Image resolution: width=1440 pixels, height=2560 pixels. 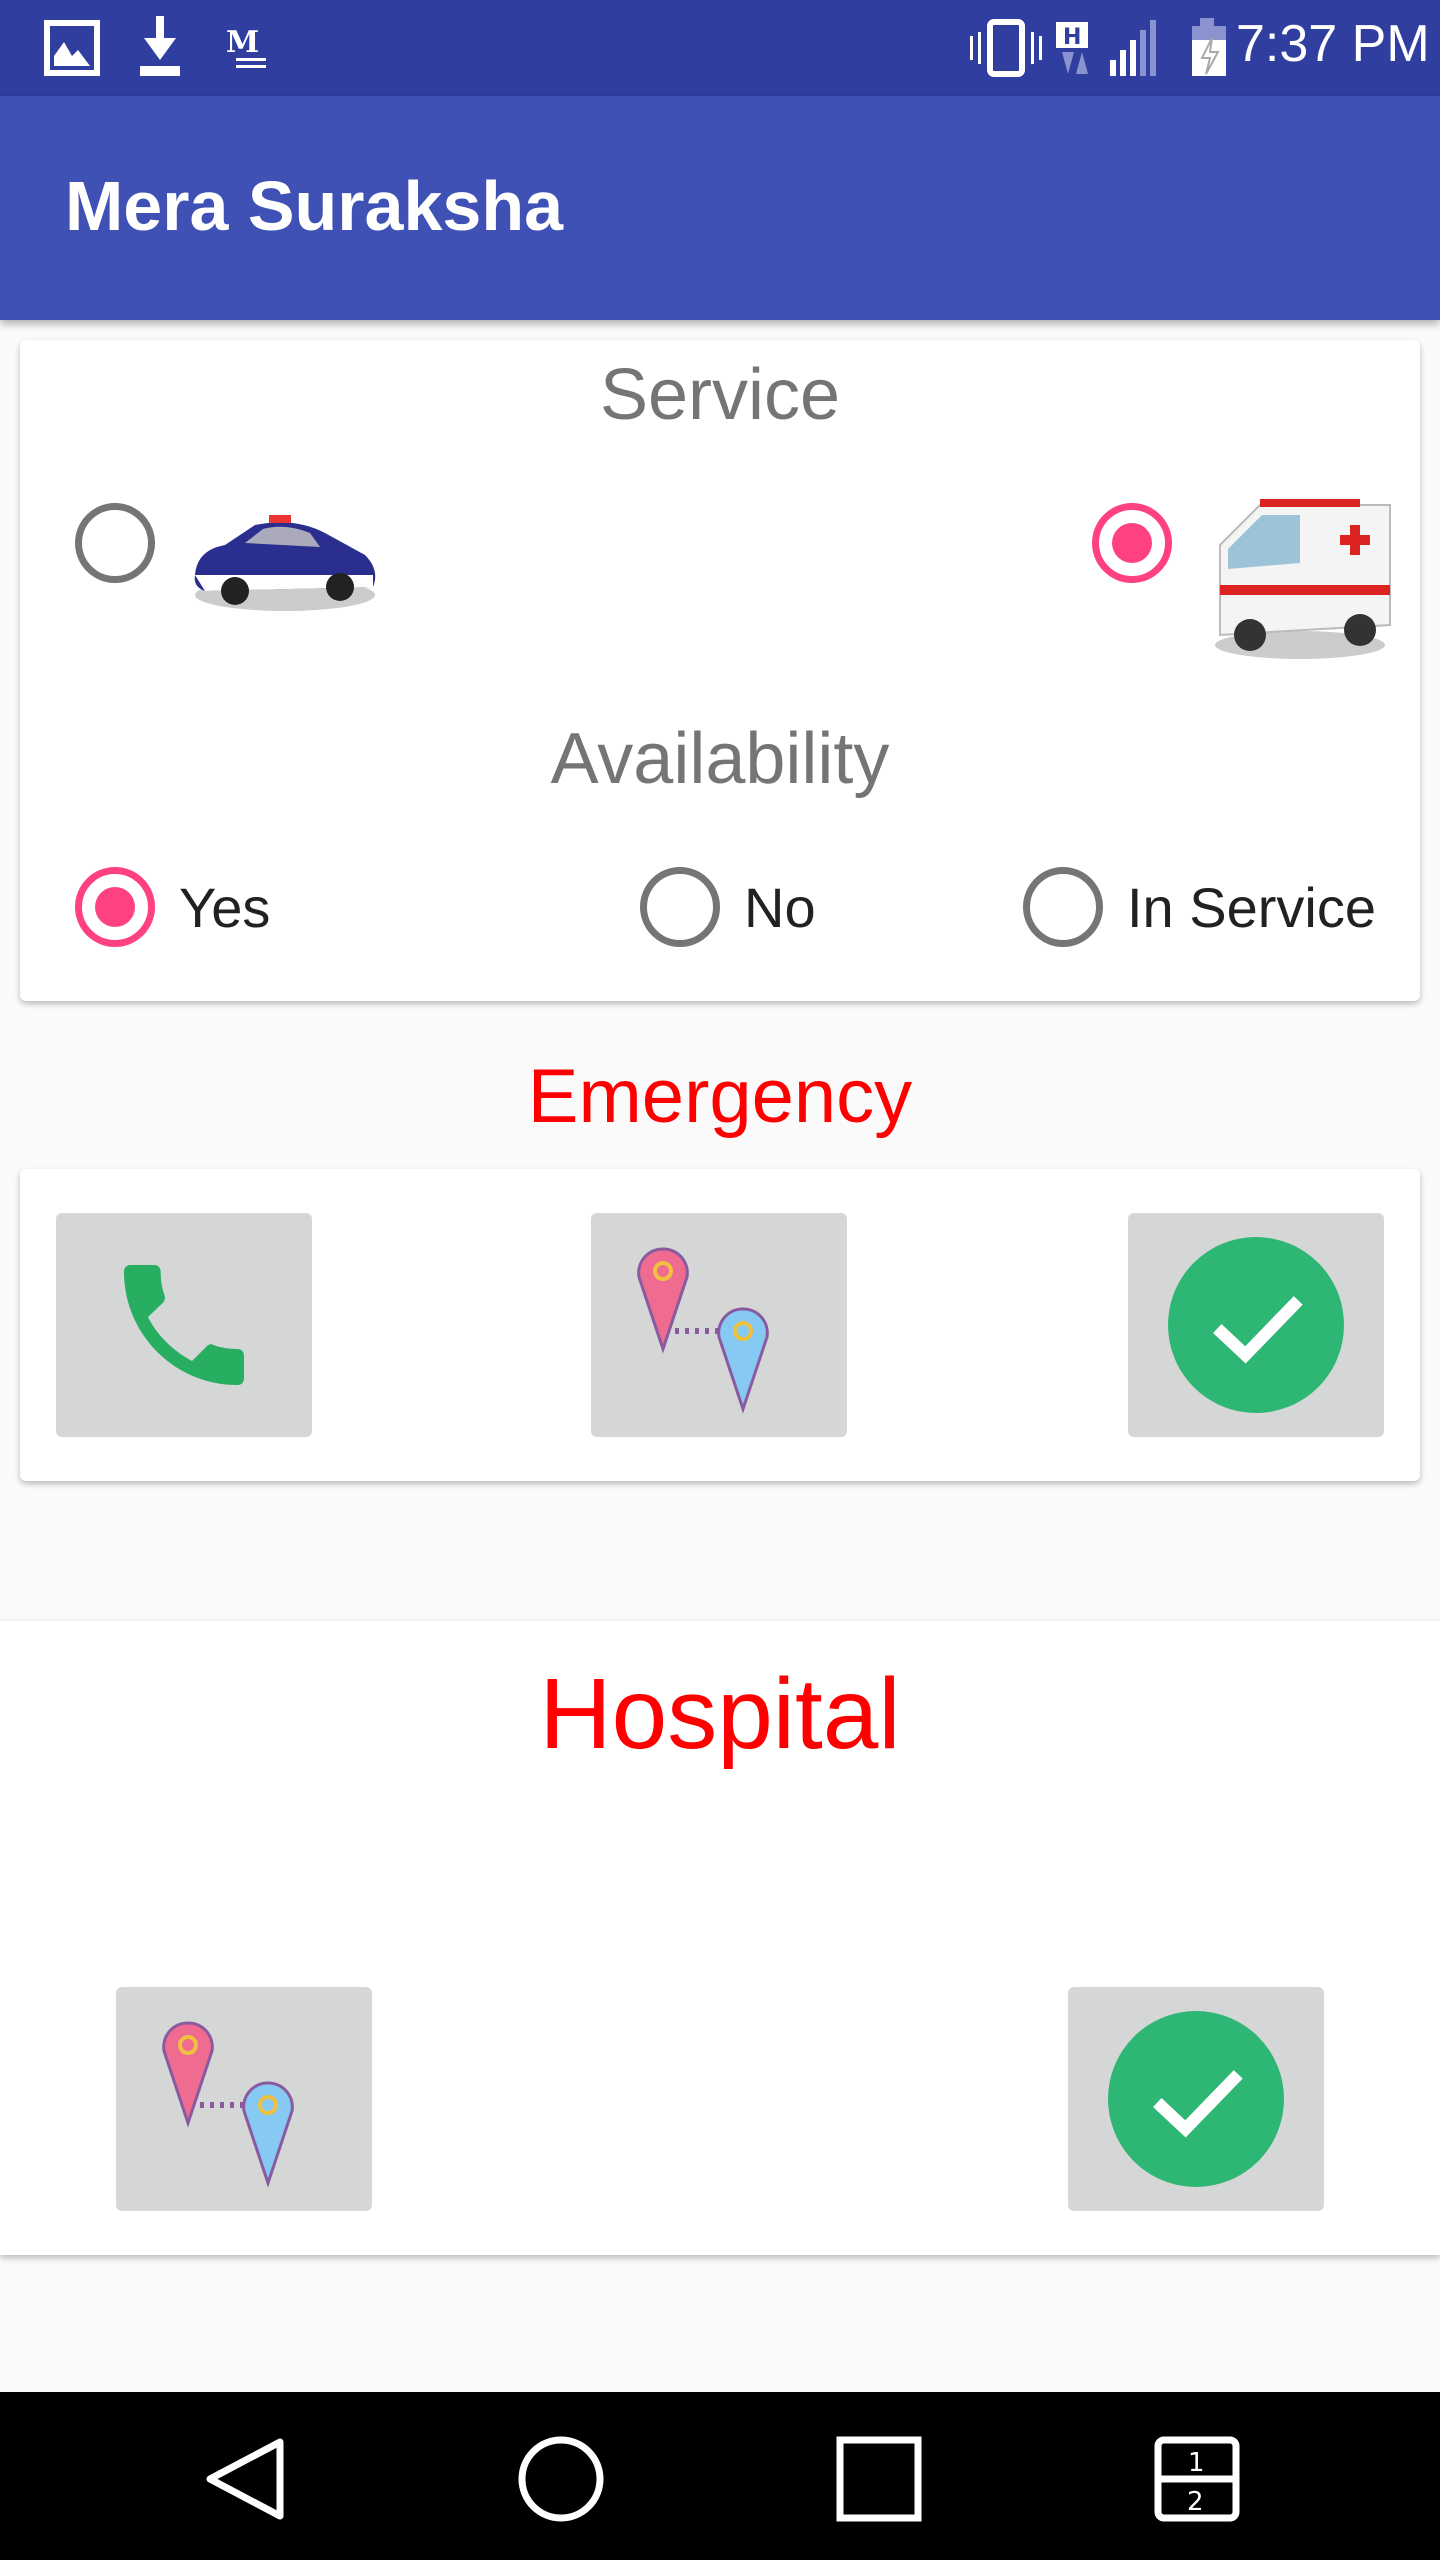 What do you see at coordinates (115, 543) in the screenshot?
I see `police-radio` at bounding box center [115, 543].